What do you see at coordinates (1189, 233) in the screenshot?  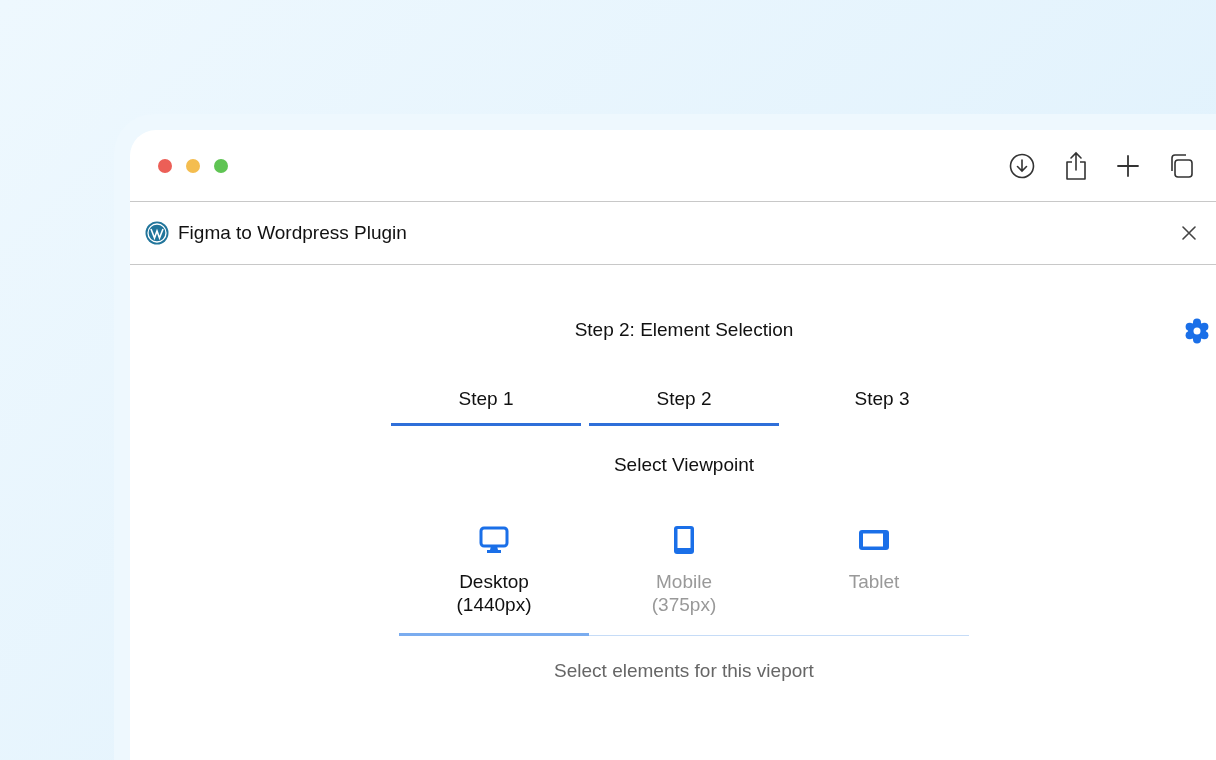 I see `close-icon` at bounding box center [1189, 233].